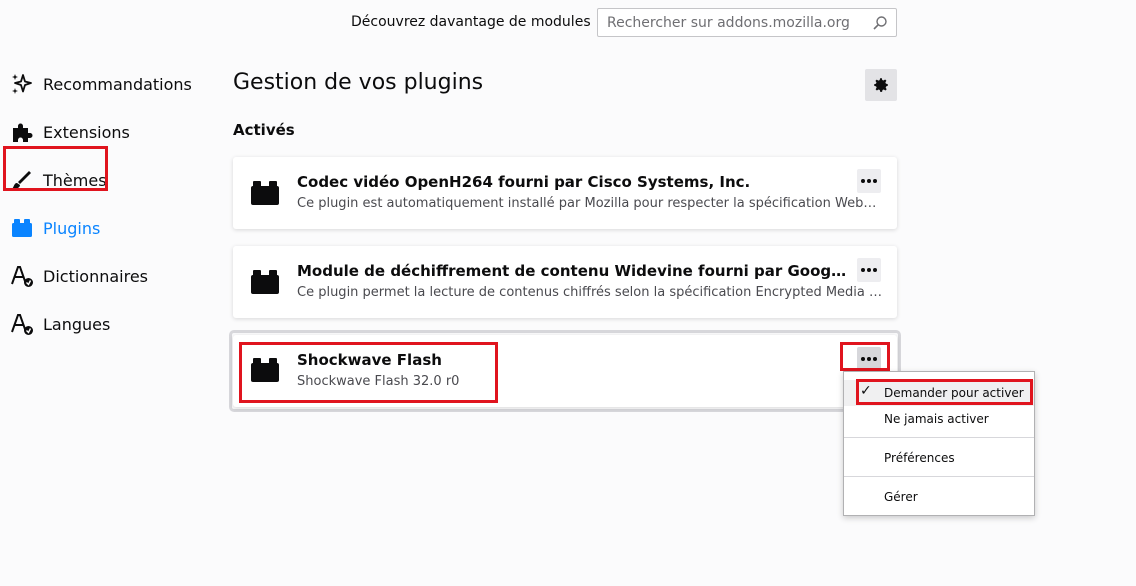  I want to click on checkmark-icon: ✓, so click(866, 391).